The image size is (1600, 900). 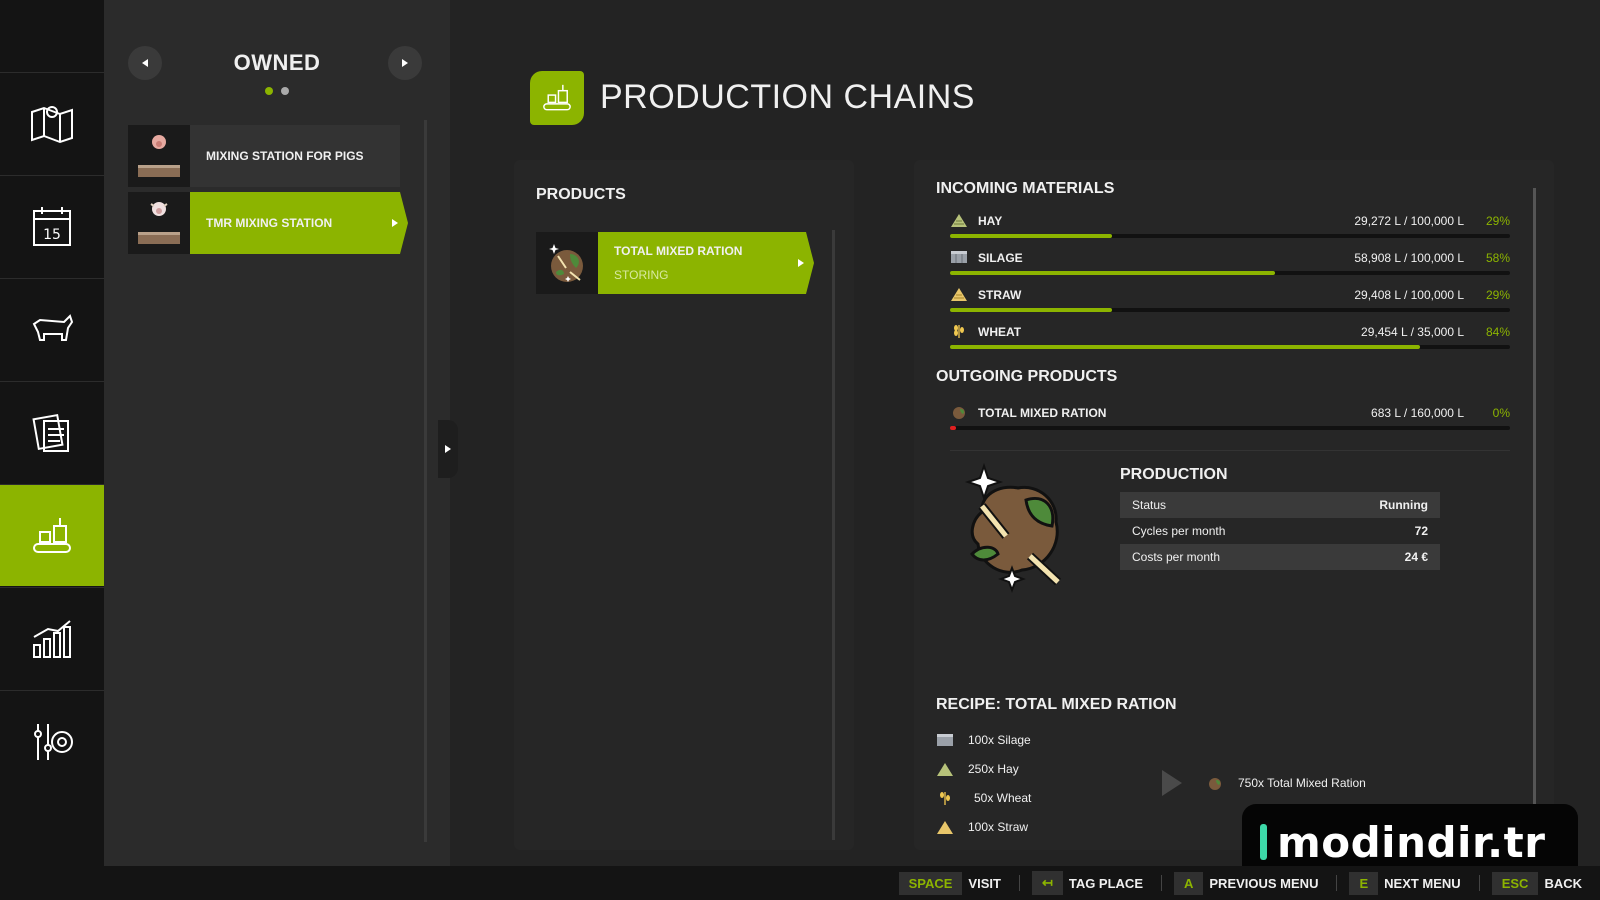 I want to click on key-esc: ESC, so click(x=1515, y=883).